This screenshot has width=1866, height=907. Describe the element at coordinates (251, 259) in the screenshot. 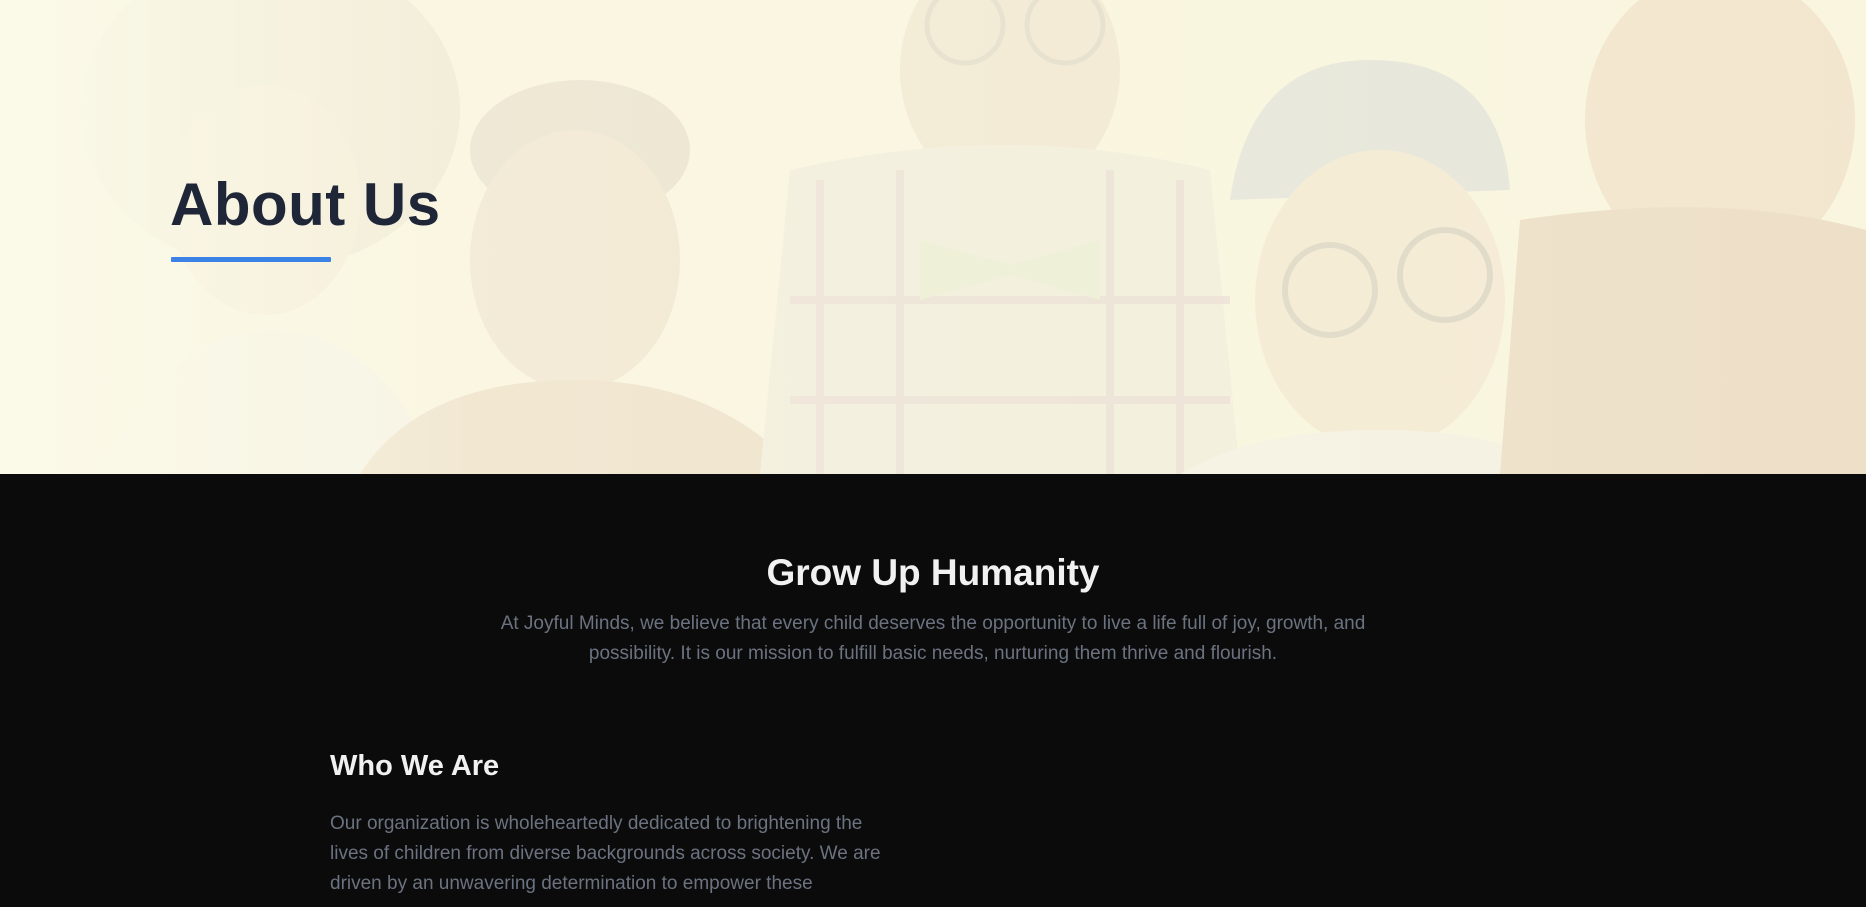

I see `title-underline` at that location.